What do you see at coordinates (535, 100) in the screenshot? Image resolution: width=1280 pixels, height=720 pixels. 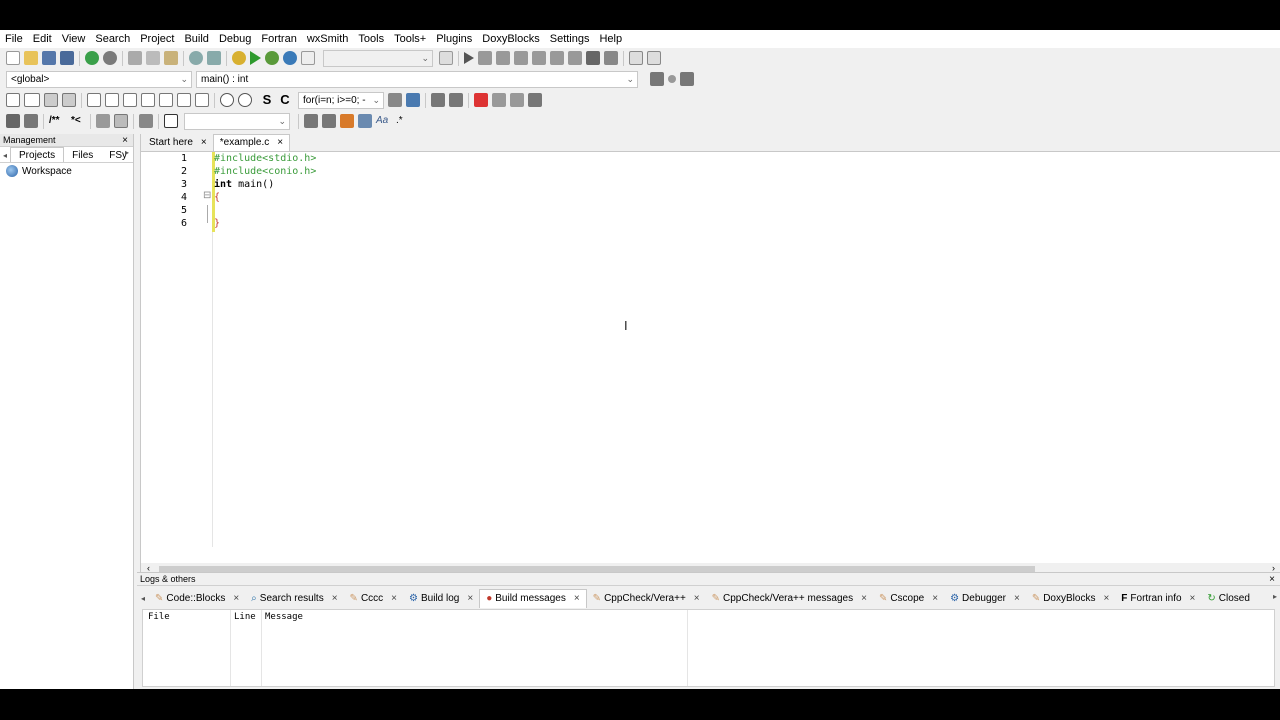 I see `bookmark-clear-icon` at bounding box center [535, 100].